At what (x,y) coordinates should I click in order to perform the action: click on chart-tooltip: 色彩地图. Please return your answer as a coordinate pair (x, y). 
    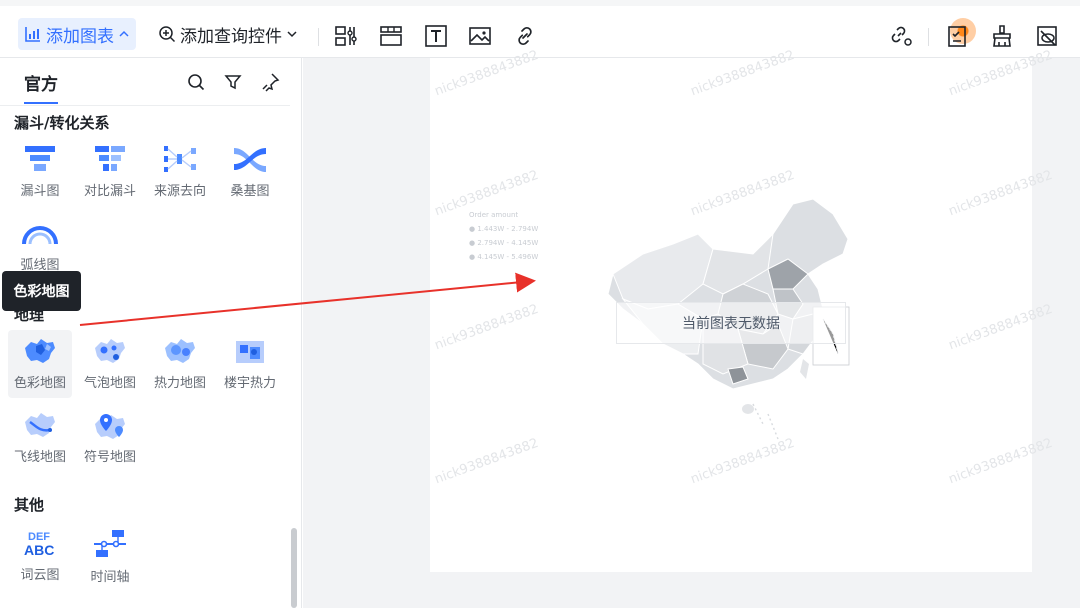
    Looking at the image, I should click on (41, 291).